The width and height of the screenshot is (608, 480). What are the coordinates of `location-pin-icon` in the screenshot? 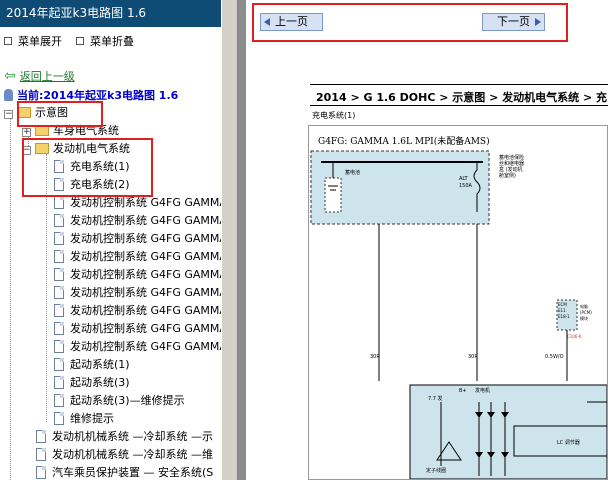 It's located at (8, 95).